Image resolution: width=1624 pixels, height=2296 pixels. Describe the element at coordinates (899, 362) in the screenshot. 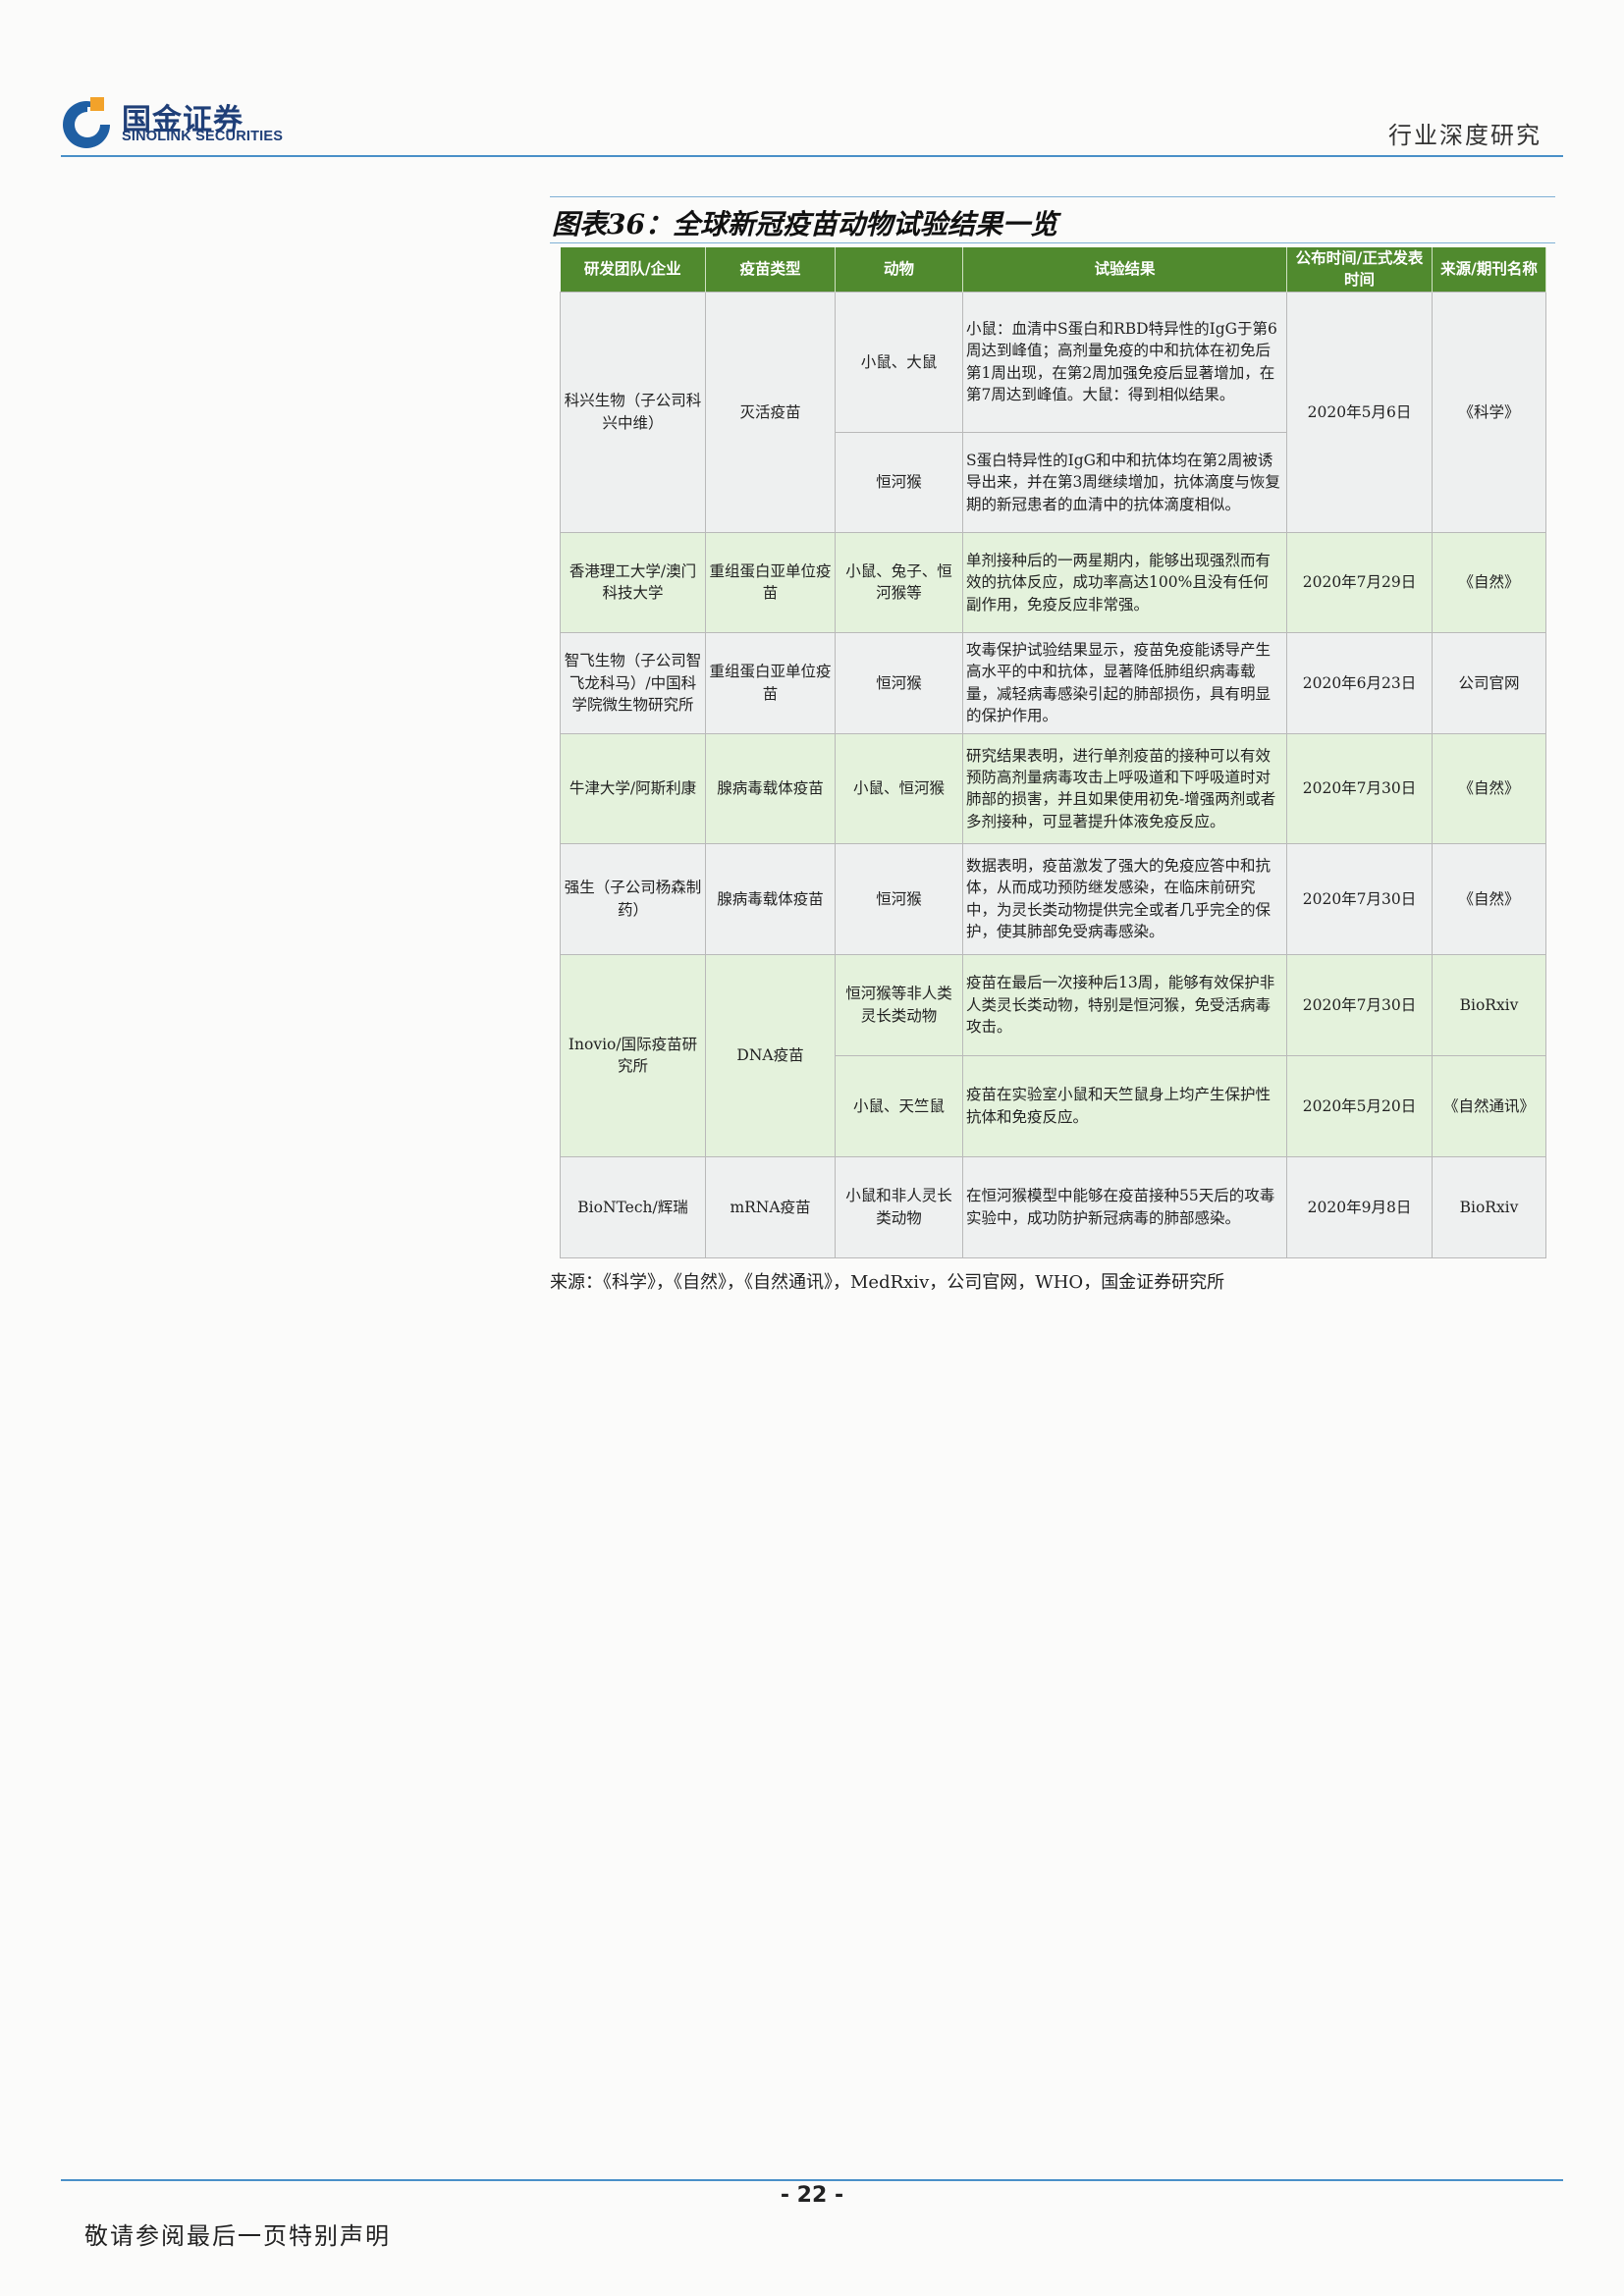

I see `animal-cell: 小鼠、大鼠` at that location.